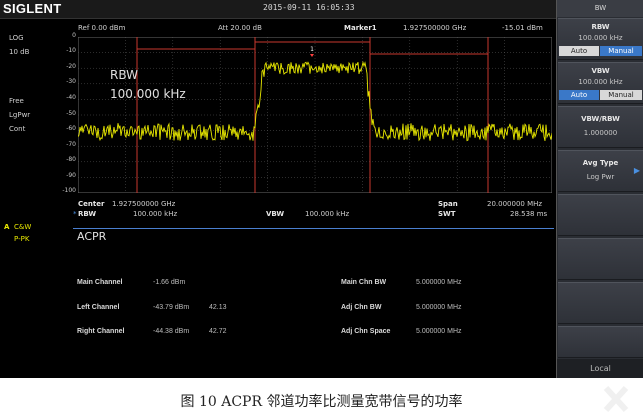 This screenshot has height=417, width=643. Describe the element at coordinates (600, 368) in the screenshot. I see `local-status: Local` at that location.